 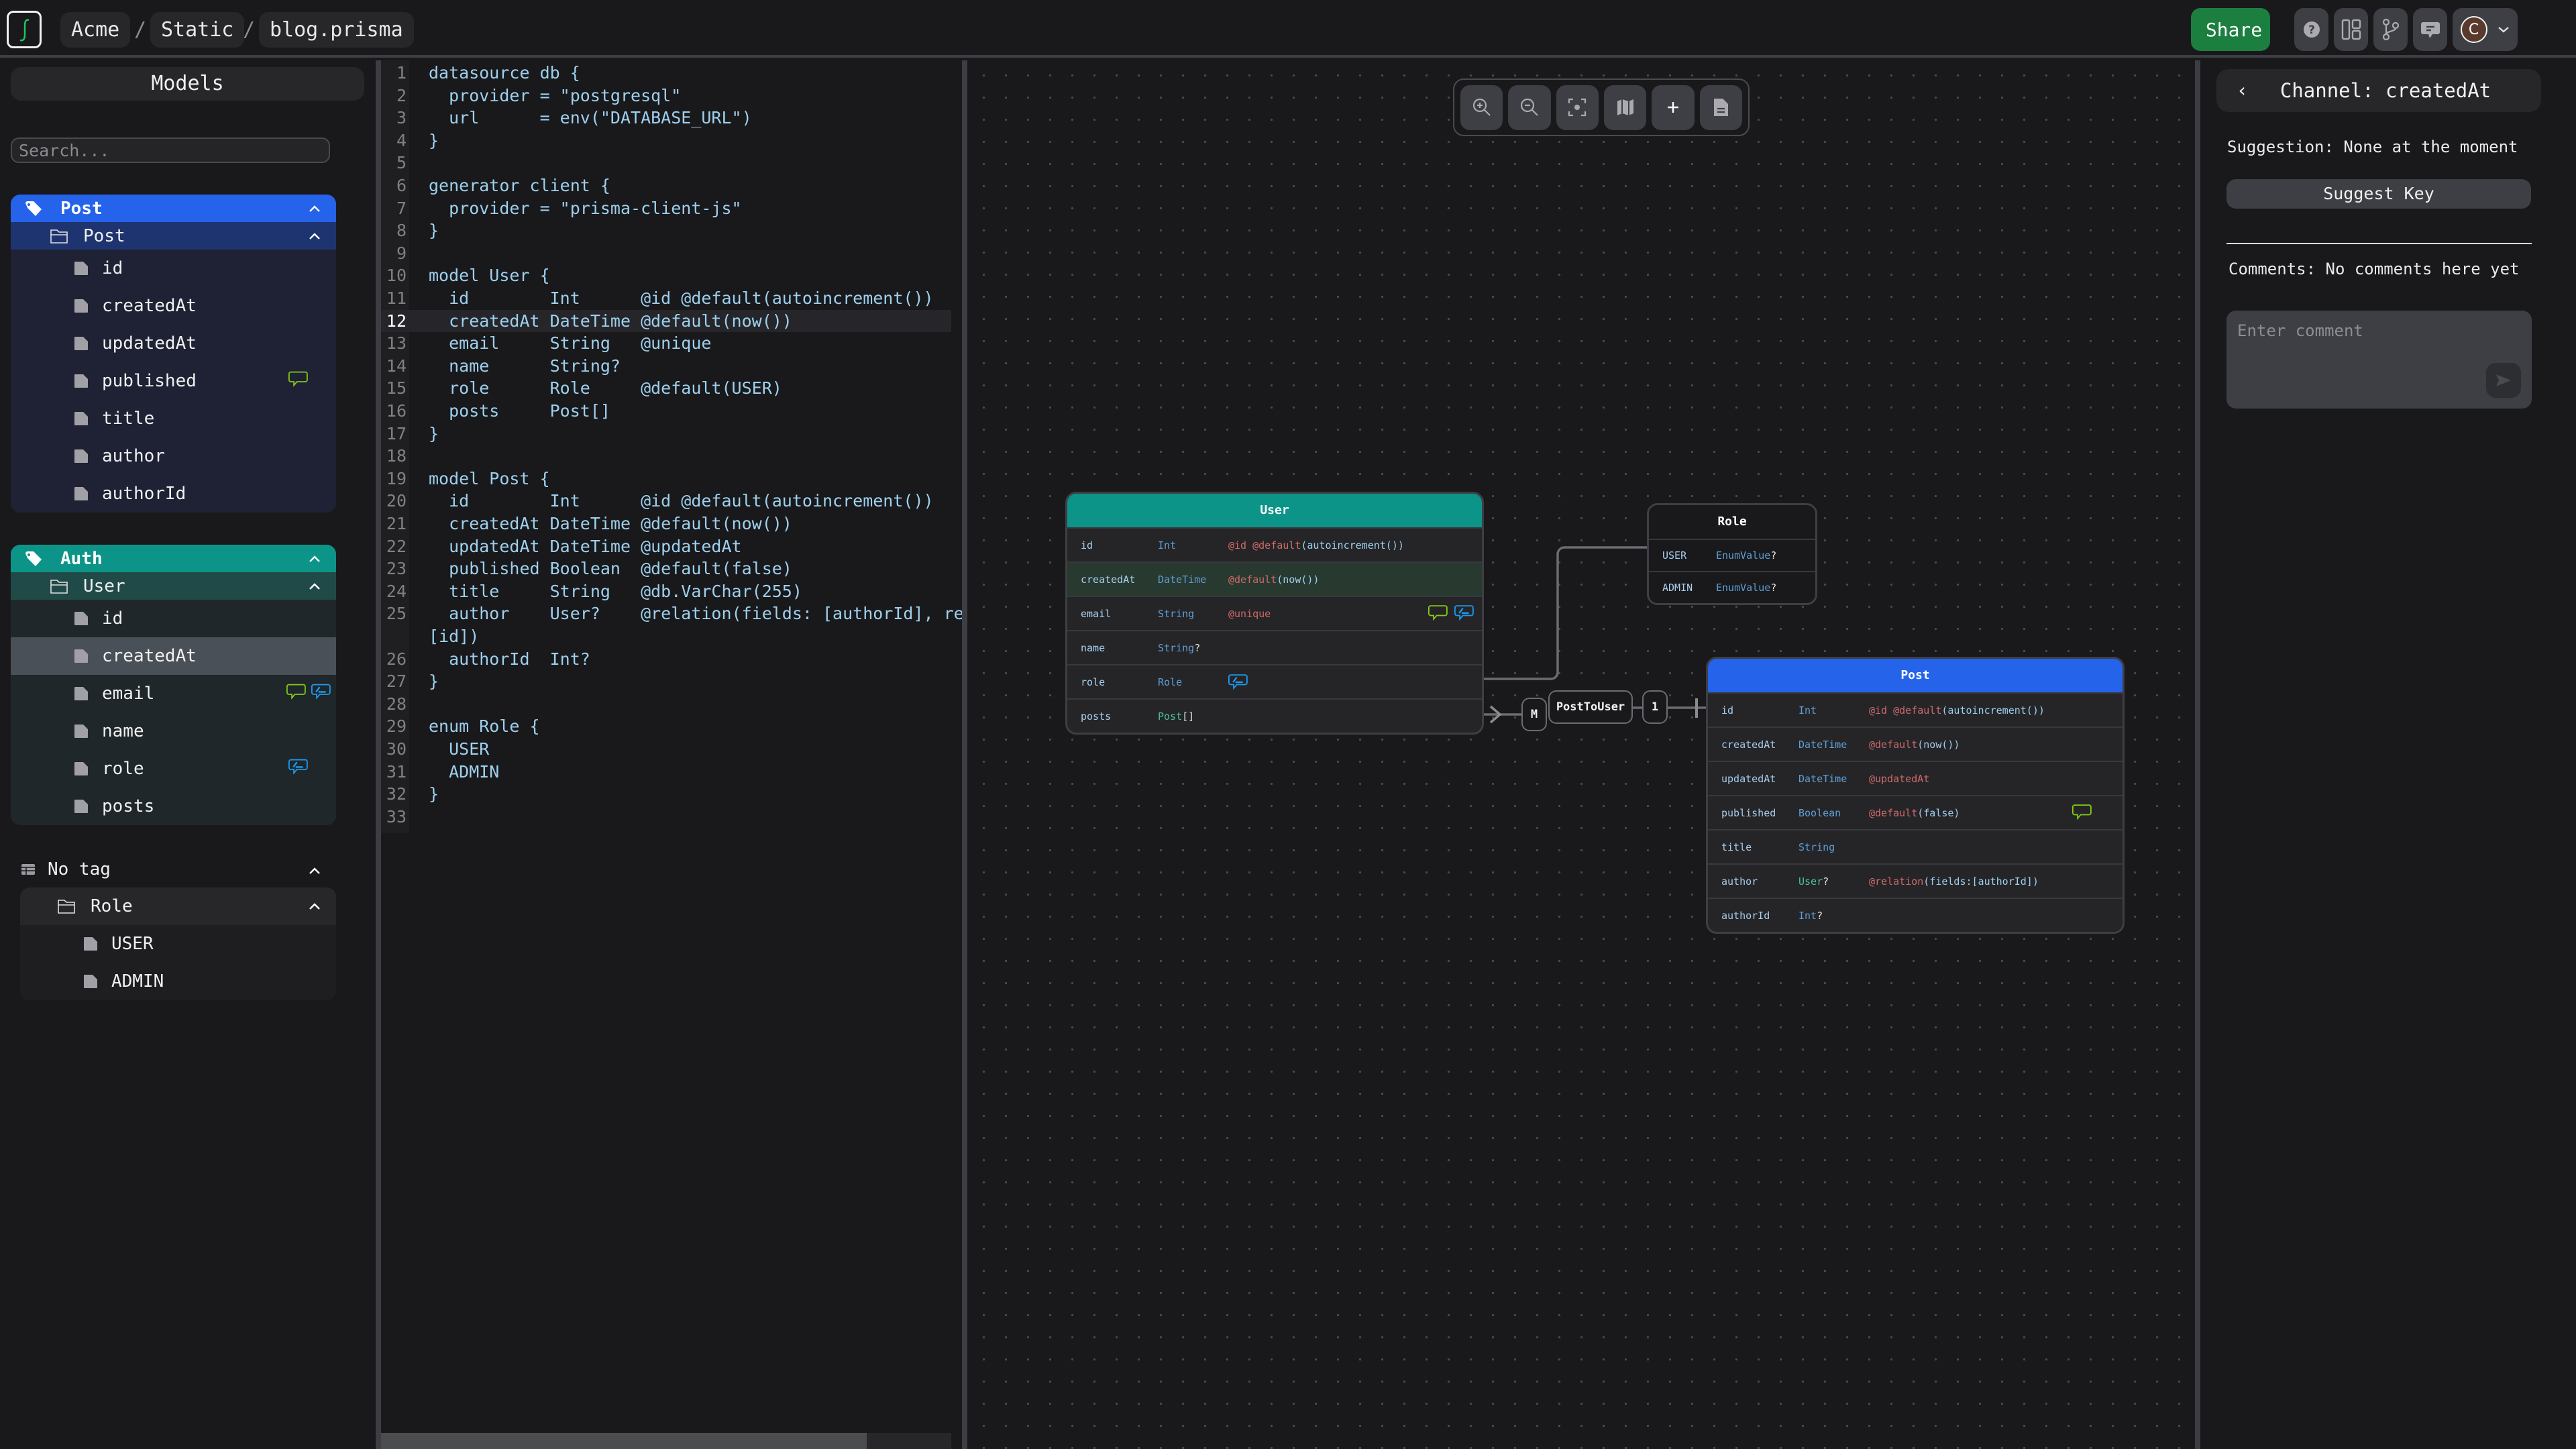 I want to click on sidebar-field-ADMIN: ADMIN, so click(x=178, y=981).